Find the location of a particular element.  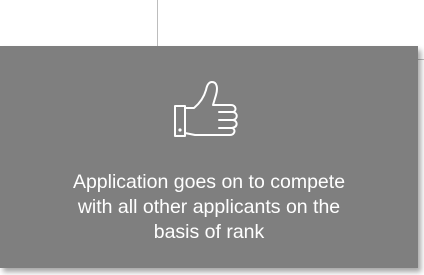

caption-line: basis of rank is located at coordinates (209, 232).